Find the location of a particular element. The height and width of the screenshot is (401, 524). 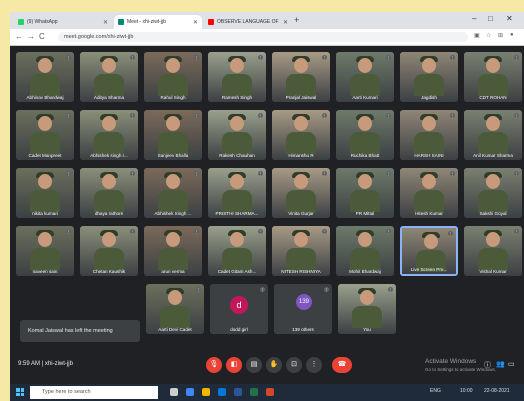

info-icon: ⓘ is located at coordinates (487, 365).